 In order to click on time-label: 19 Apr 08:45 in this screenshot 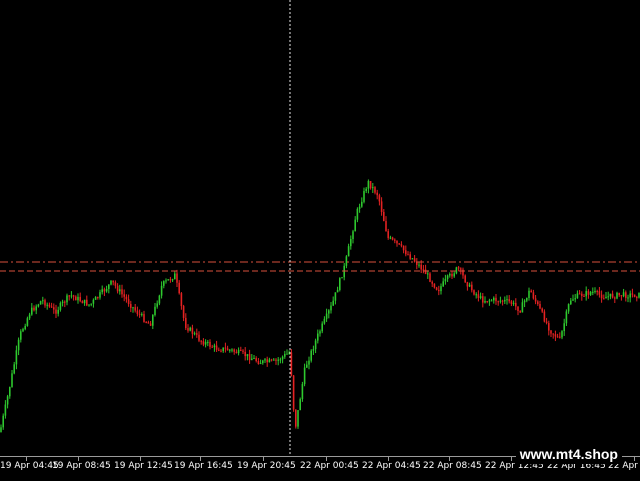, I will do `click(81, 466)`.